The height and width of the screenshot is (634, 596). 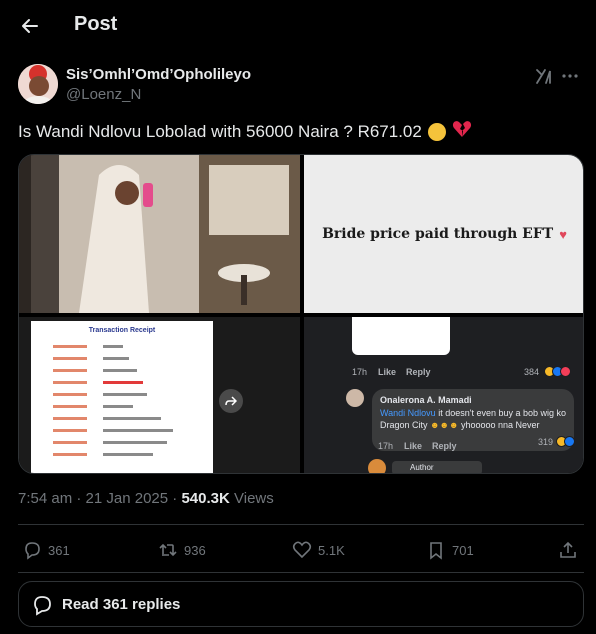 I want to click on fb-reply: Reply, so click(x=444, y=446).